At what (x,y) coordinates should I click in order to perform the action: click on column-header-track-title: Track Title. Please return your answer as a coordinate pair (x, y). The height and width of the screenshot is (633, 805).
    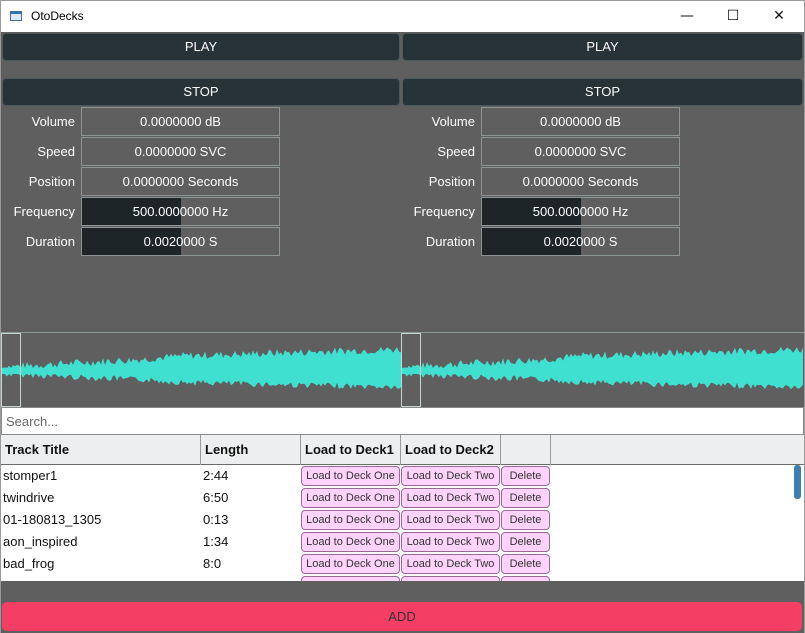
    Looking at the image, I should click on (101, 450).